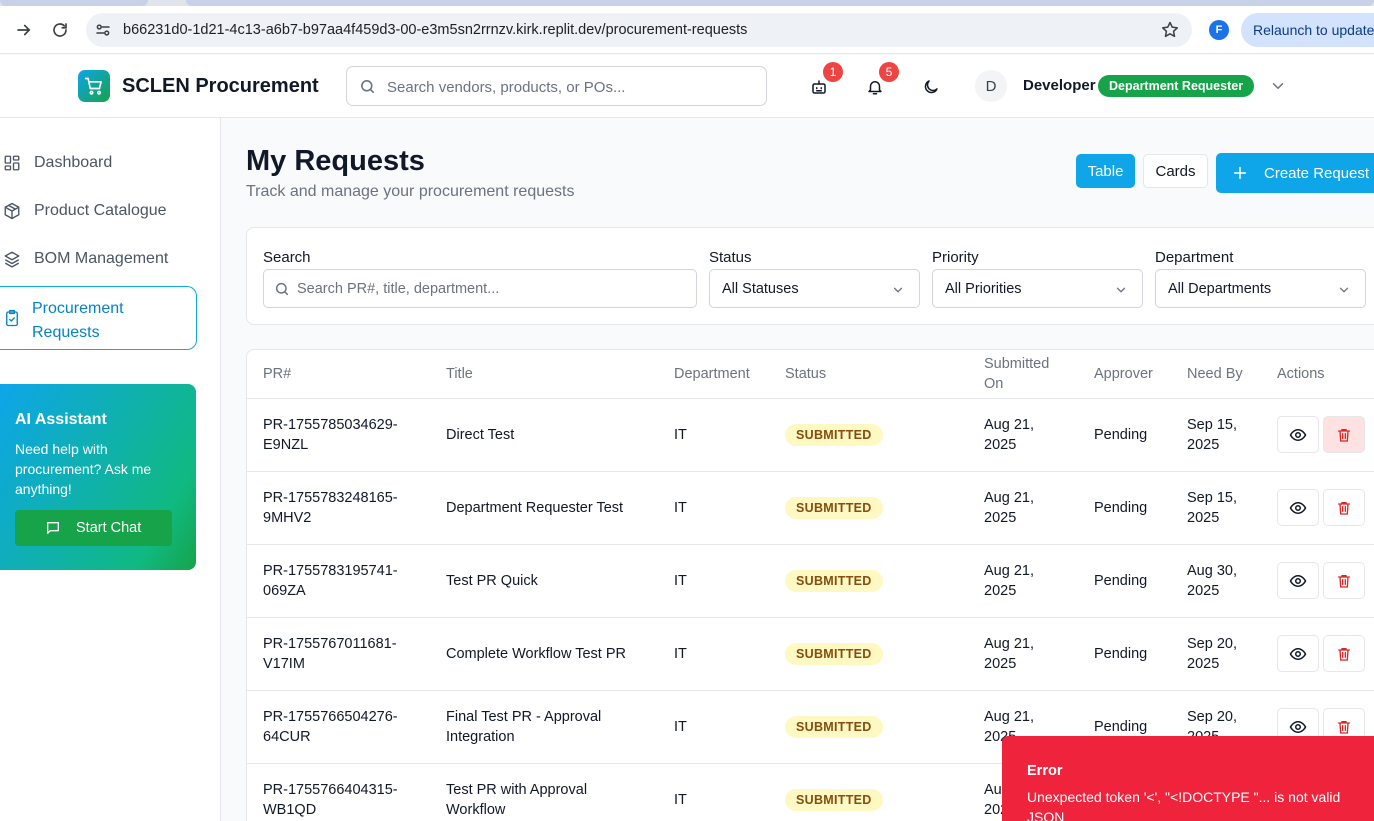  Describe the element at coordinates (98, 318) in the screenshot. I see `sidebar-item-procurement-requests: Procurement Requests` at that location.